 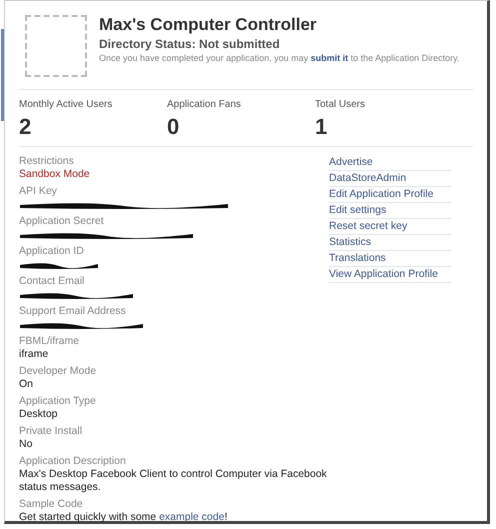 I want to click on detail-label: Private Install, so click(x=51, y=431).